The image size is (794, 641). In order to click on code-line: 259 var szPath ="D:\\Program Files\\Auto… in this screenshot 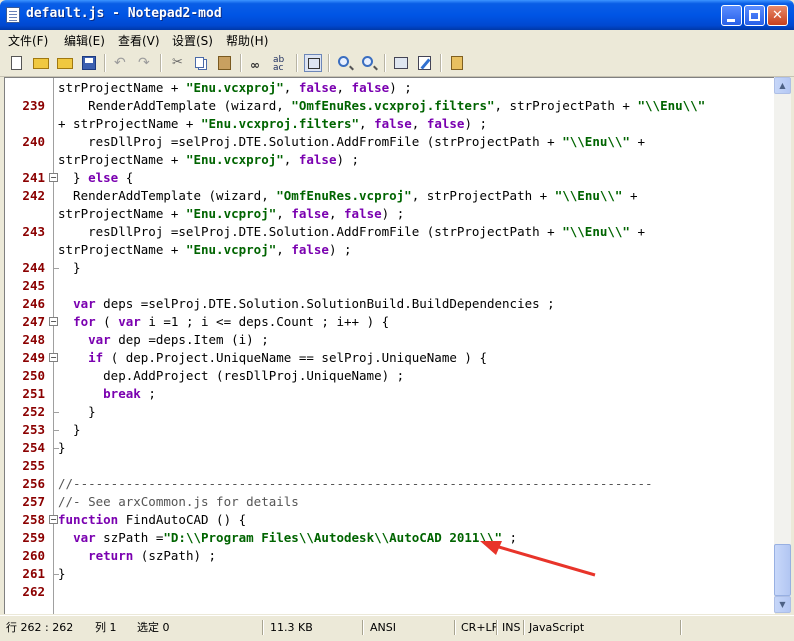, I will do `click(390, 538)`.